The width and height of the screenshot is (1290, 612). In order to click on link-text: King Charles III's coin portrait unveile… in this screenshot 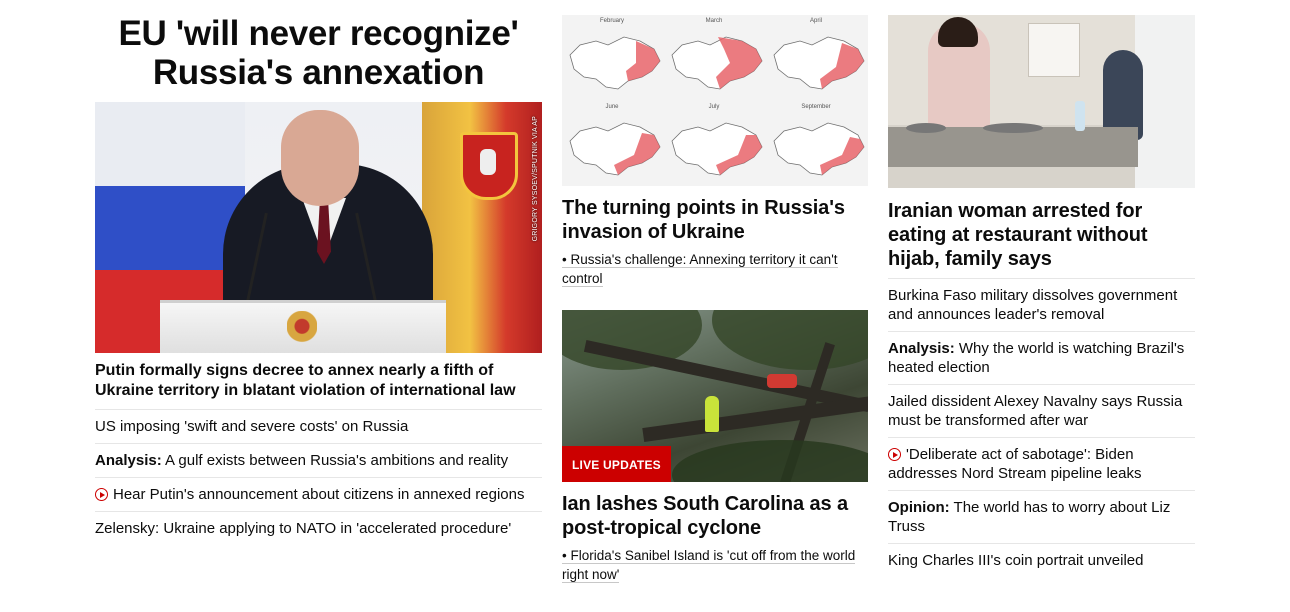, I will do `click(1016, 560)`.